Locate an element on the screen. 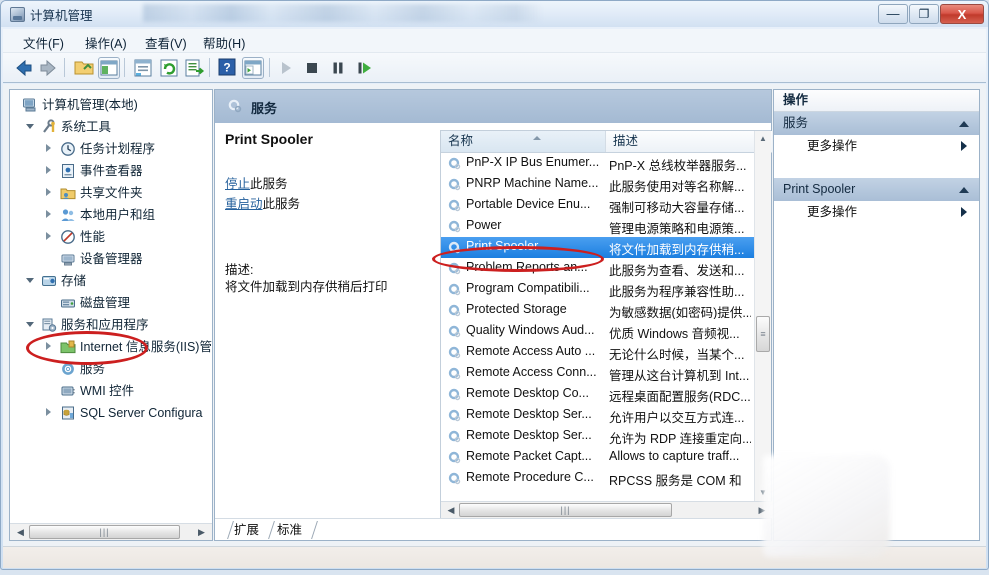  scroll-right-button: ▶ is located at coordinates (201, 532).